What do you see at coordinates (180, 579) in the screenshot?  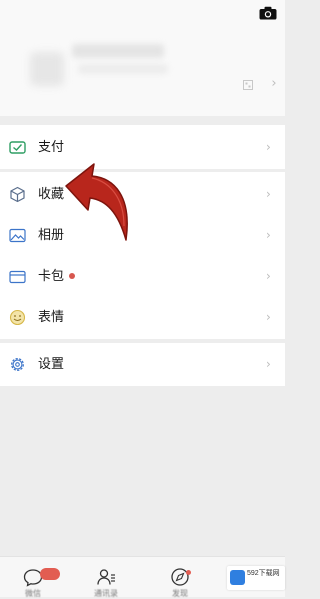 I see `tab-discover: 发现` at bounding box center [180, 579].